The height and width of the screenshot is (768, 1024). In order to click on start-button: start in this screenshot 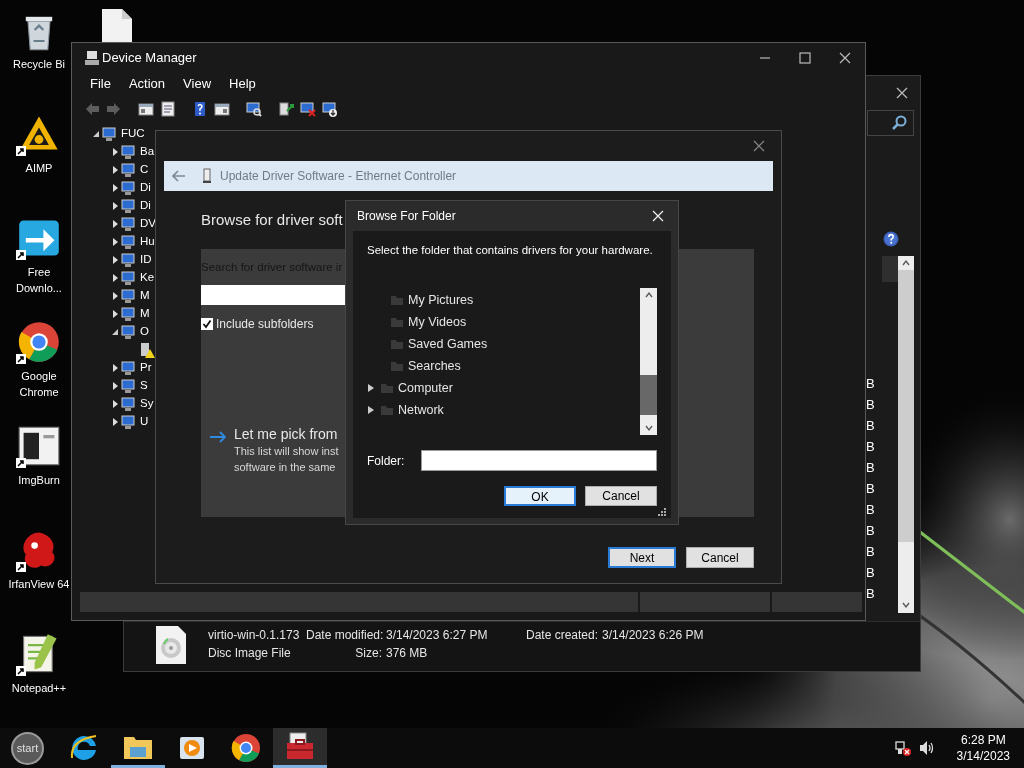, I will do `click(27, 748)`.